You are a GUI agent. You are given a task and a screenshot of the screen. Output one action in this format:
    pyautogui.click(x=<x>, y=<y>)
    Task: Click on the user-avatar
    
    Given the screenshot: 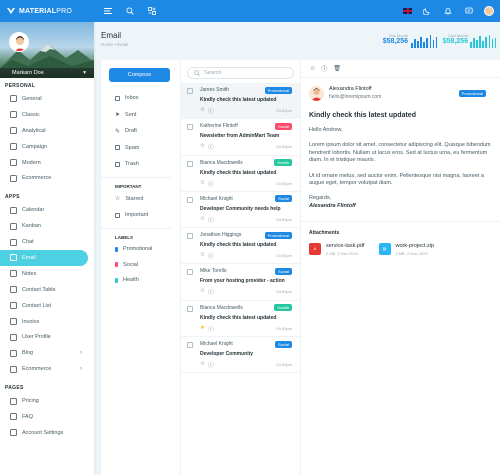 What is the action you would take?
    pyautogui.click(x=489, y=11)
    